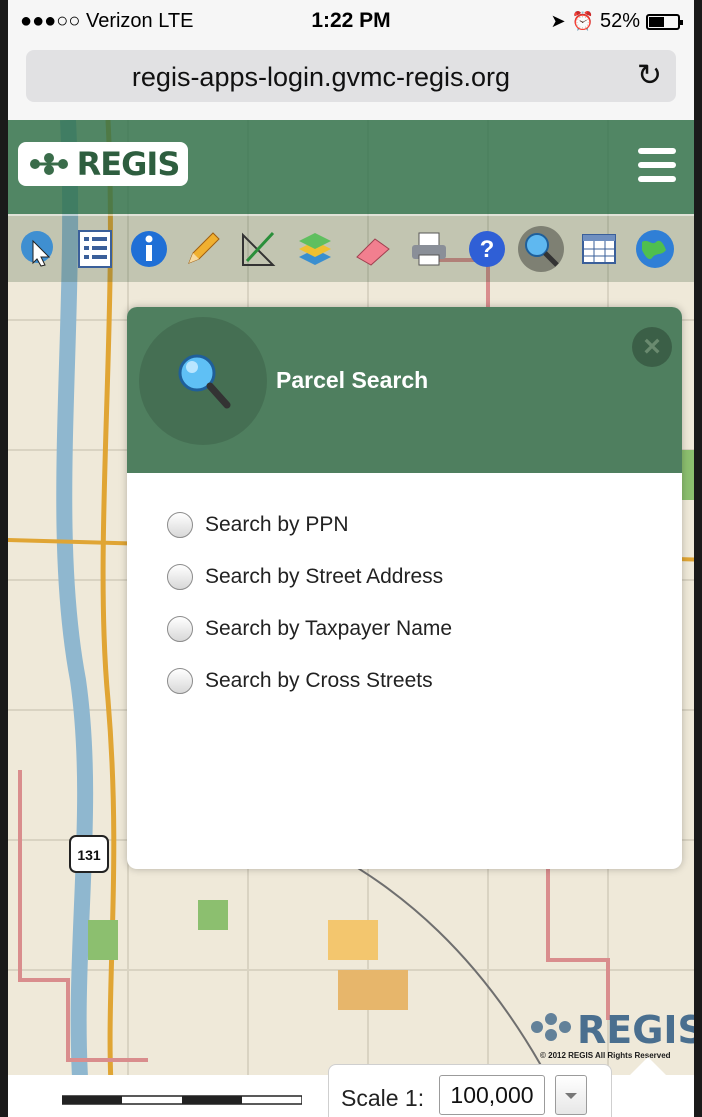  What do you see at coordinates (383, 1098) in the screenshot?
I see `scale-label: Scale 1:` at bounding box center [383, 1098].